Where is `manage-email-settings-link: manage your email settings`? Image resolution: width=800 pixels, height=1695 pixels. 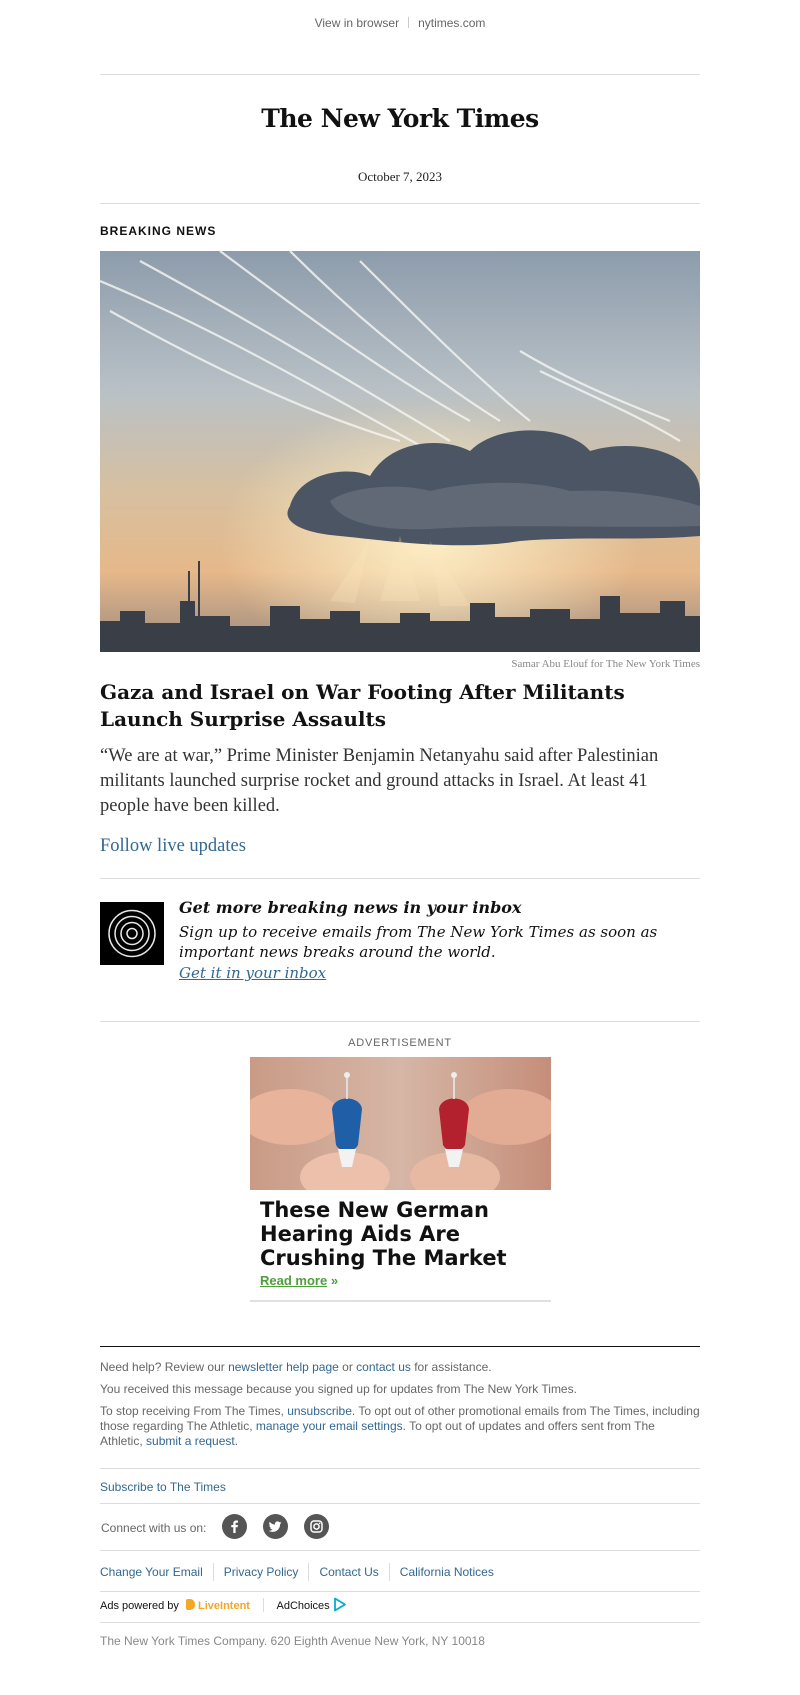 manage-email-settings-link: manage your email settings is located at coordinates (329, 1426).